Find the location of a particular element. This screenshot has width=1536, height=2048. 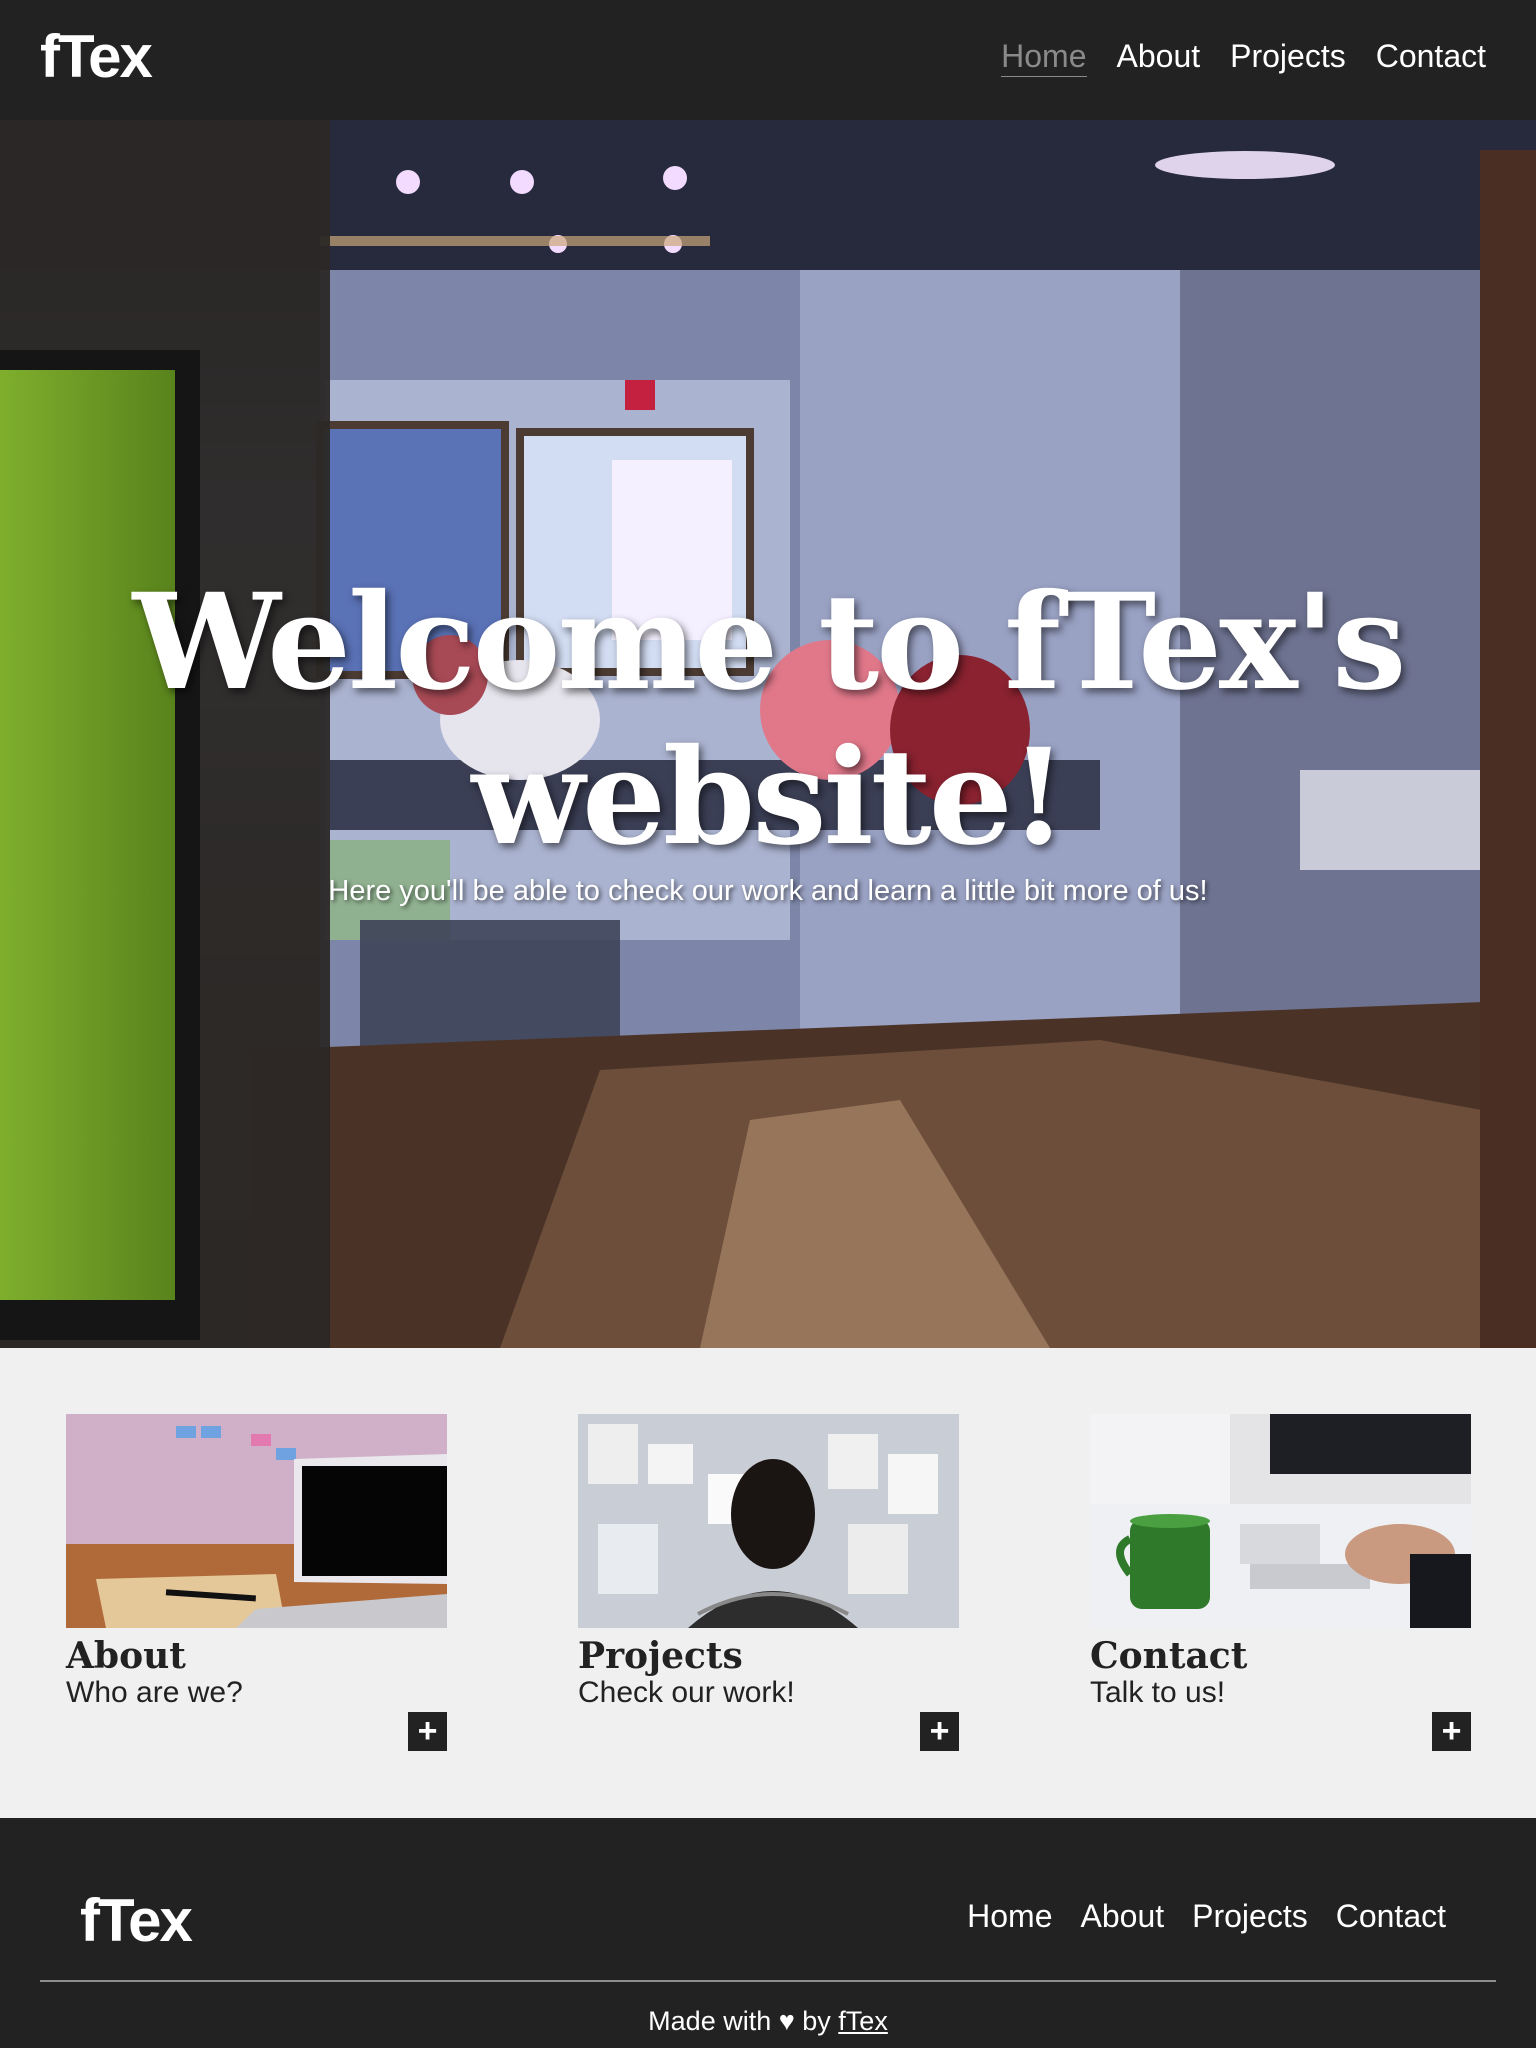

footer-nav-projects-link: Projects is located at coordinates (1250, 1916).